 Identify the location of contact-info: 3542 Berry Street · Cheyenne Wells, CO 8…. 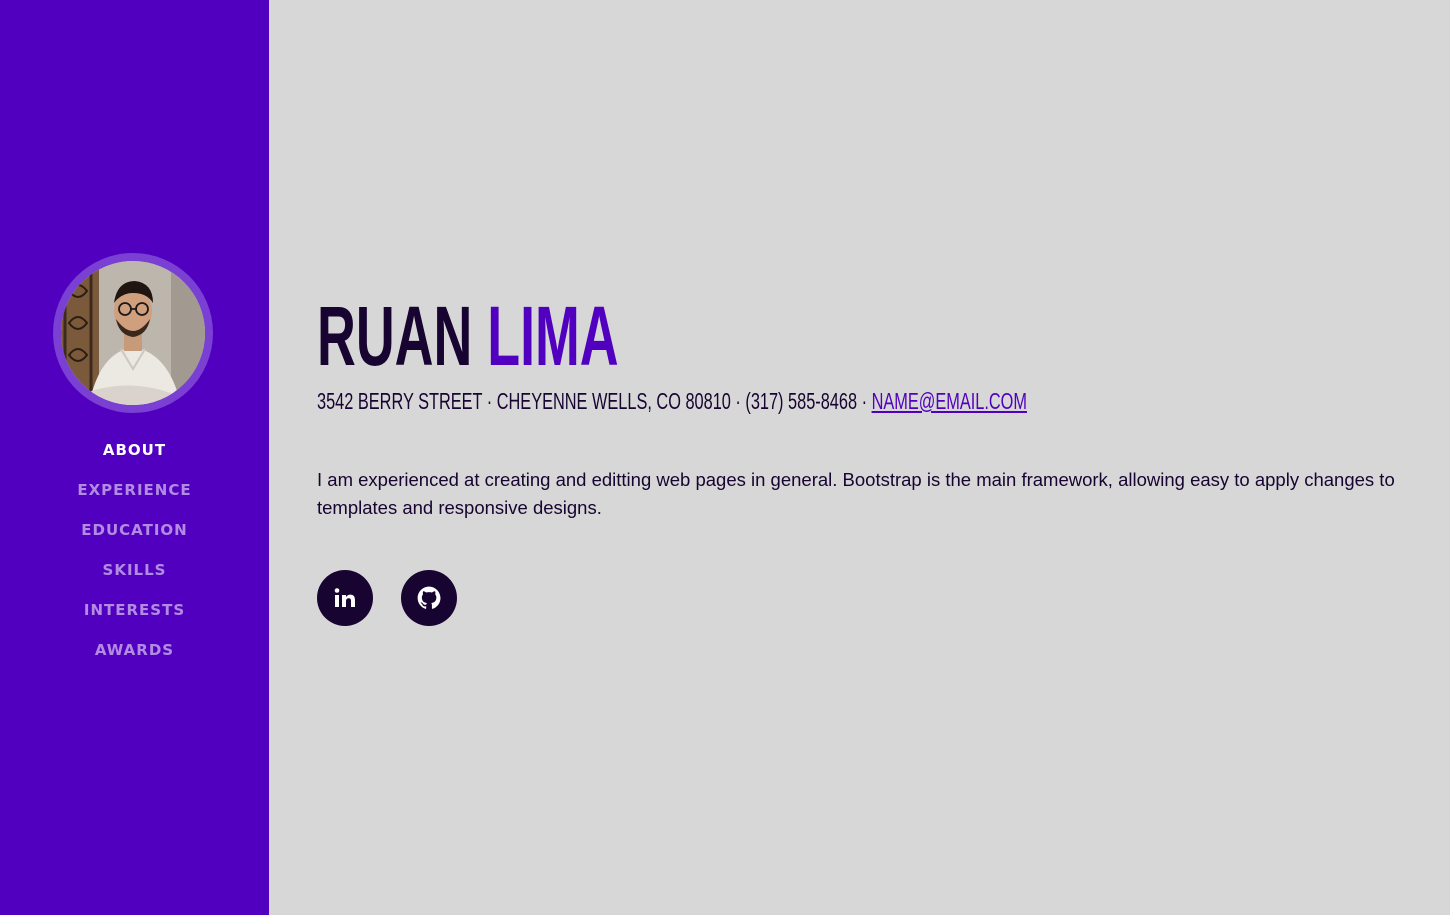
(672, 401).